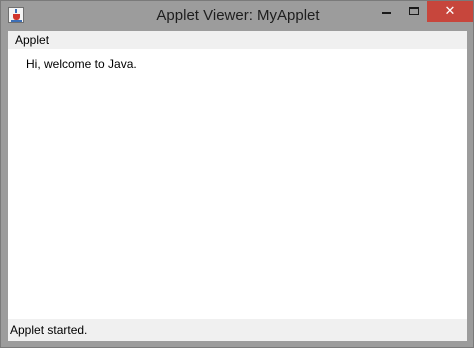  I want to click on minimize-icon, so click(386, 13).